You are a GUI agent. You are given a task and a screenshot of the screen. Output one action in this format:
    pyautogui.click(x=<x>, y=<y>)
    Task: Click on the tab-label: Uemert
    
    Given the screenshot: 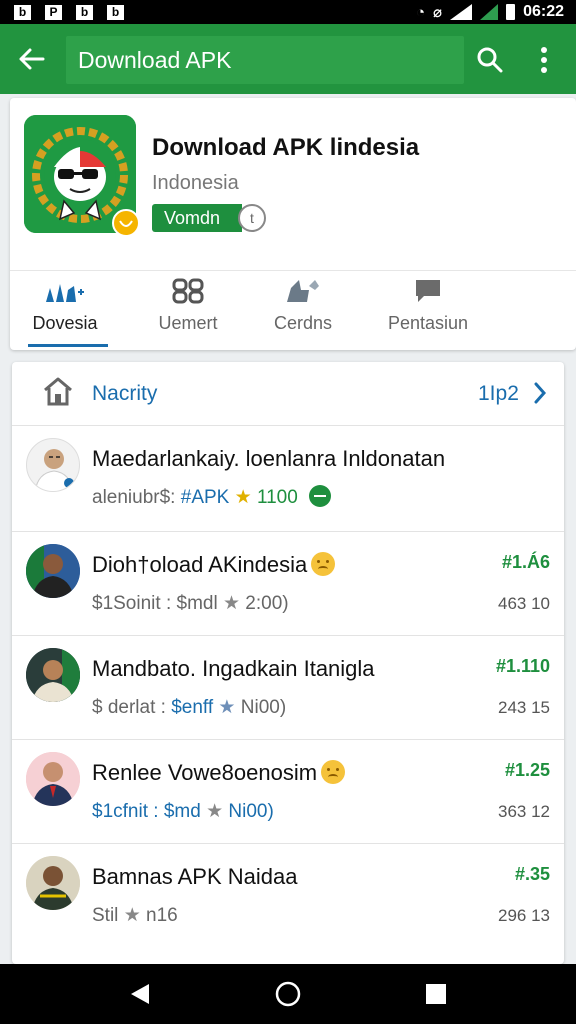 What is the action you would take?
    pyautogui.click(x=188, y=323)
    